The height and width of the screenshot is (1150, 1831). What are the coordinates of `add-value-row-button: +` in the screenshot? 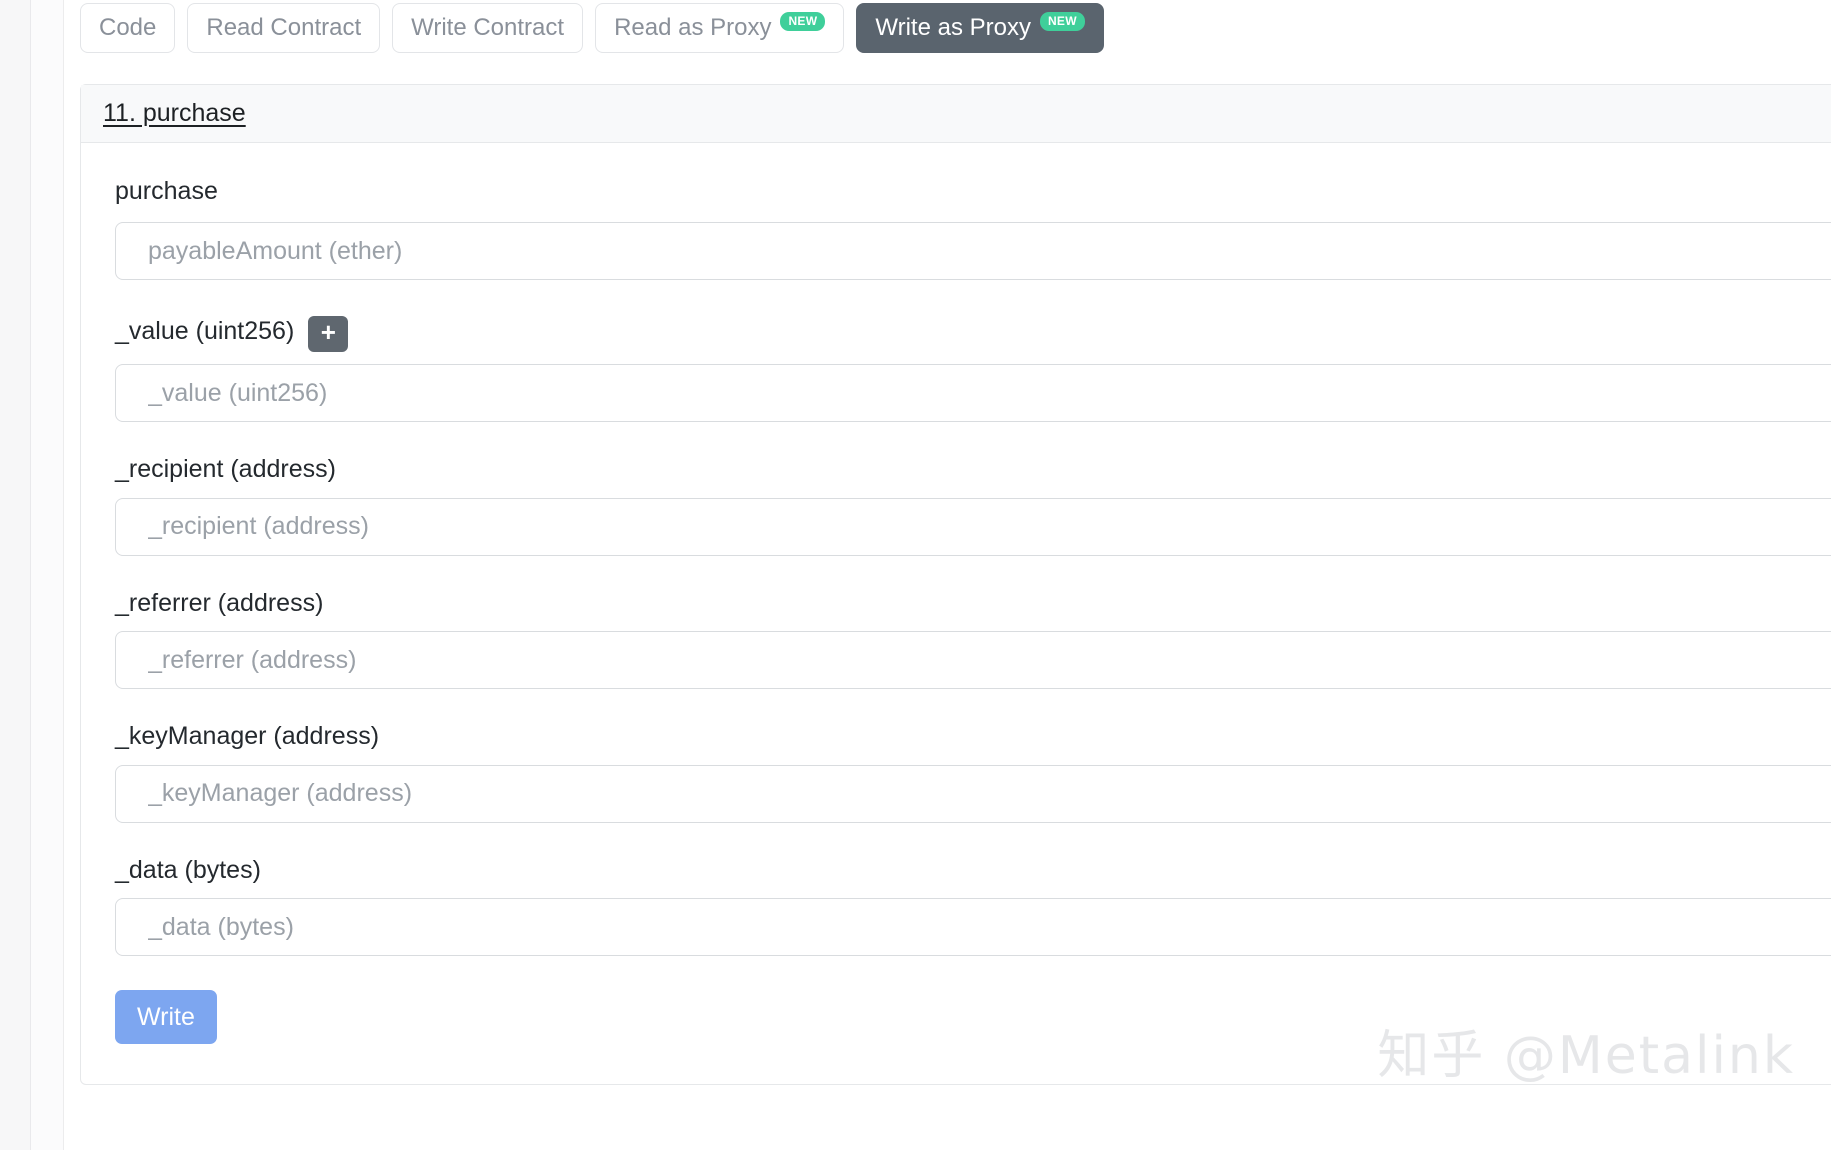 It's located at (328, 334).